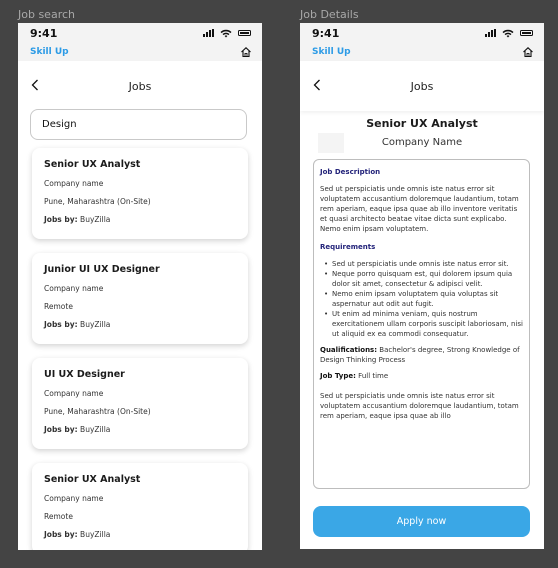  Describe the element at coordinates (373, 376) in the screenshot. I see `job-type-value: Full time` at that location.